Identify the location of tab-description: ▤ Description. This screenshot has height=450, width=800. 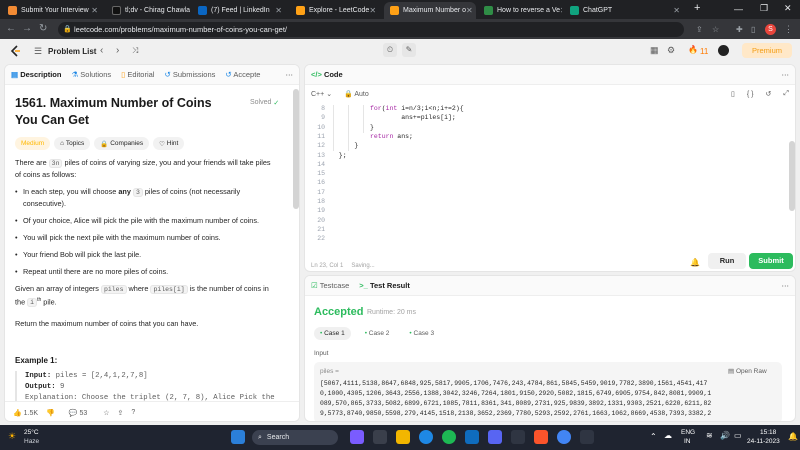
(36, 74).